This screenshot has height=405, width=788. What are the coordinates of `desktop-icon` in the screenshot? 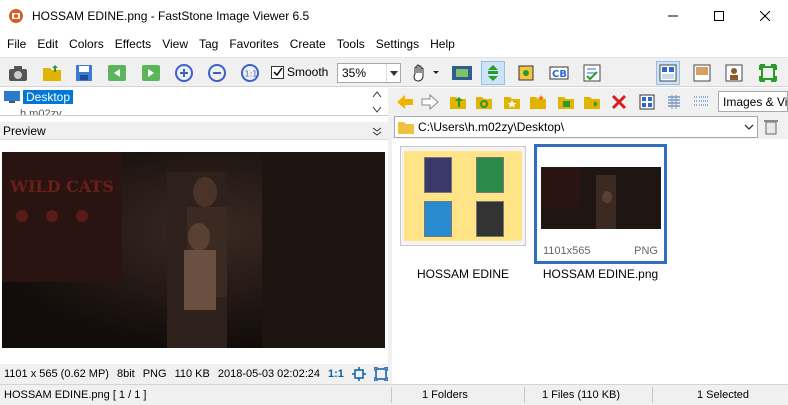 It's located at (12, 97).